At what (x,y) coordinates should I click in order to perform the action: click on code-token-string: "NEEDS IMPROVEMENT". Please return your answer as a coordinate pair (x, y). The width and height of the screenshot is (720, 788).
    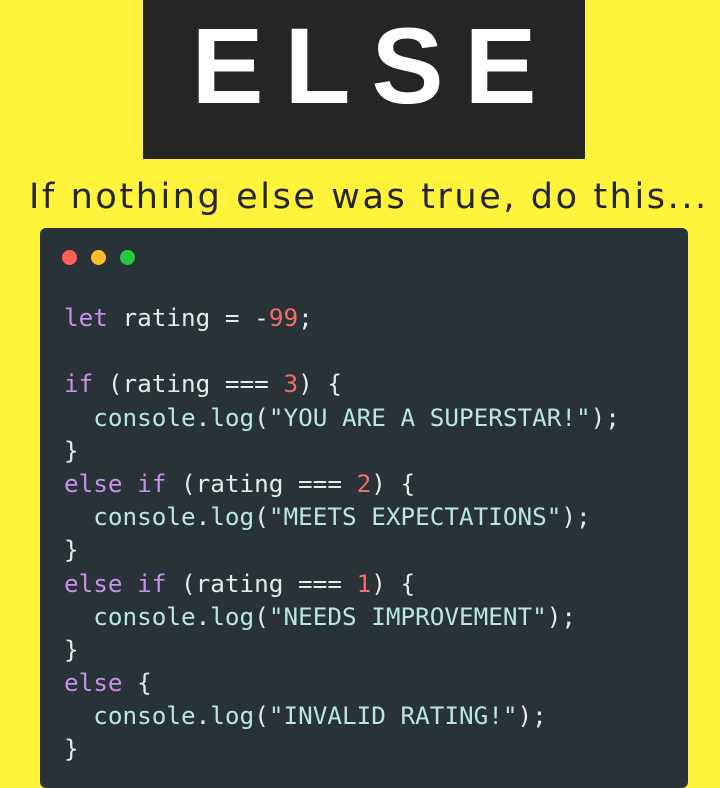
    Looking at the image, I should click on (407, 616).